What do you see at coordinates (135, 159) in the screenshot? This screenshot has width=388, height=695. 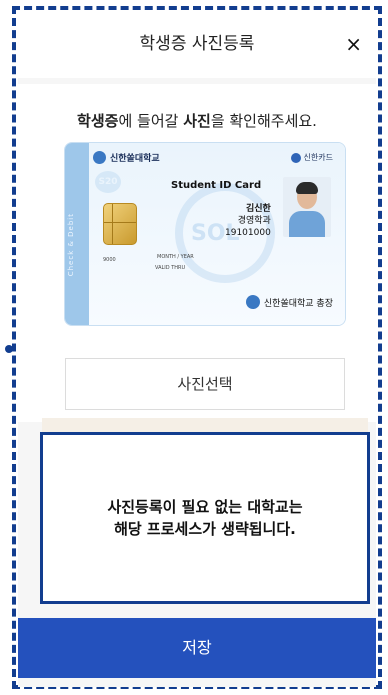 I see `university-logo-text: 신한쏠대학교` at bounding box center [135, 159].